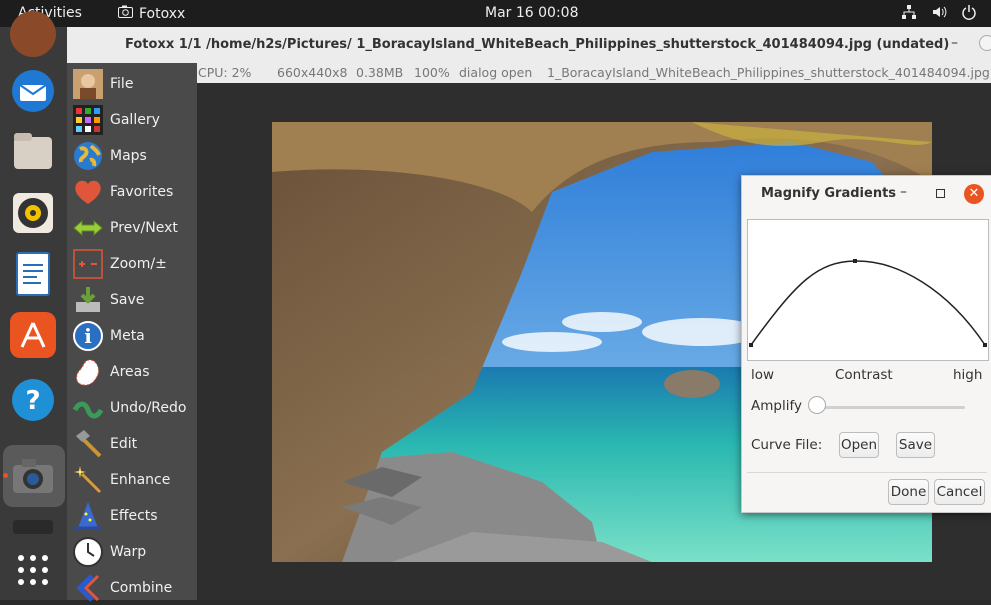  What do you see at coordinates (33, 152) in the screenshot?
I see `files-icon` at bounding box center [33, 152].